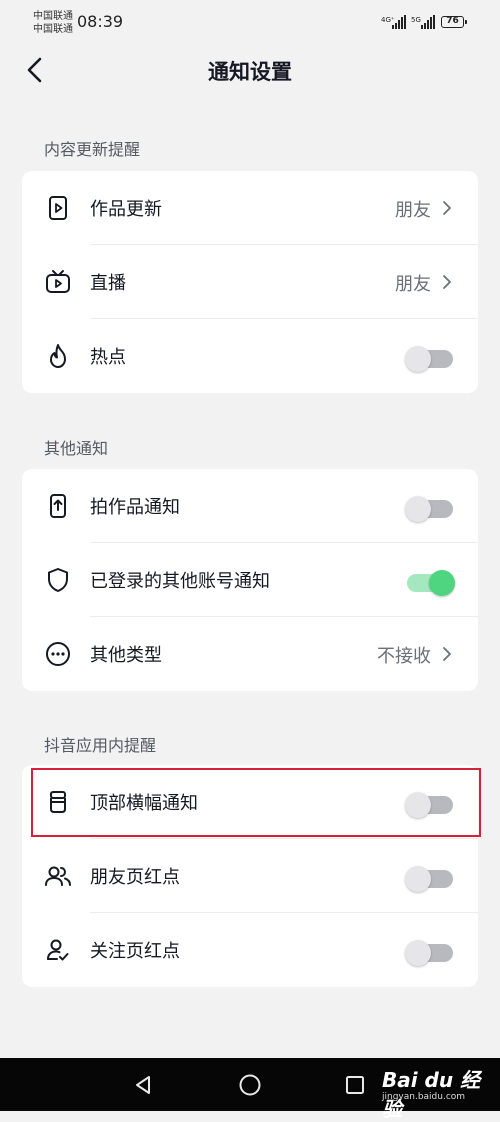  What do you see at coordinates (53, 23) in the screenshot?
I see `carrier-names: 中国联通 中国联通` at bounding box center [53, 23].